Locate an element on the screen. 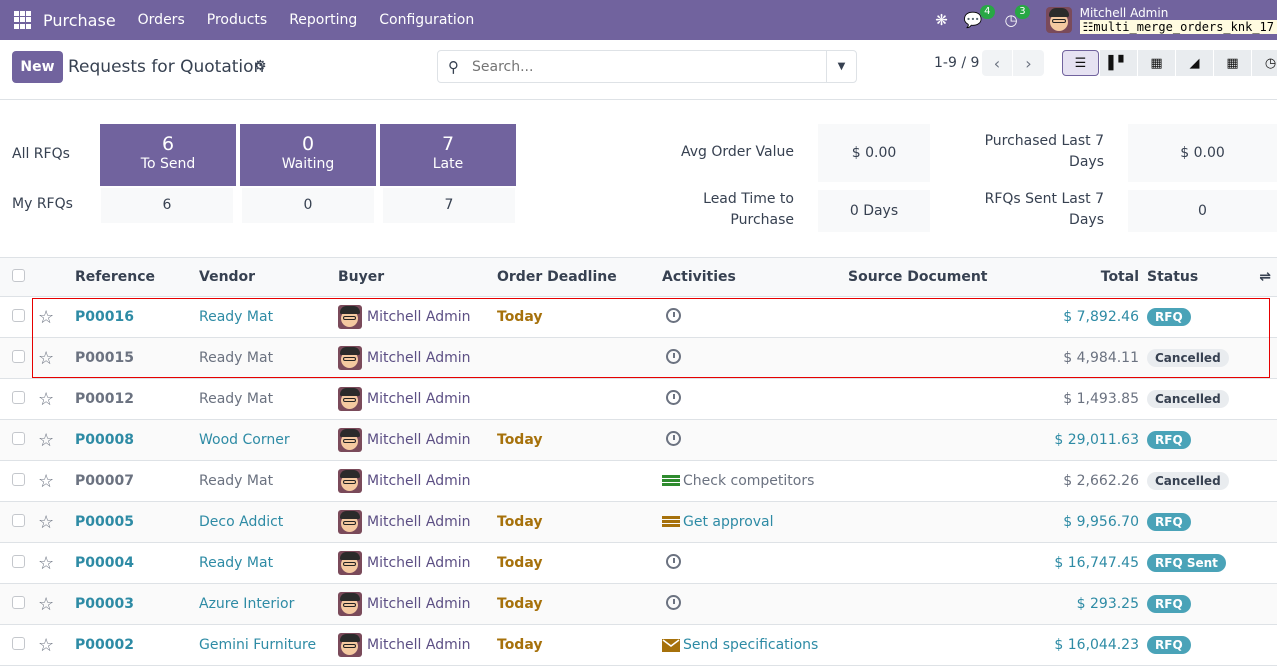 The image size is (1277, 666). list-icon: ☰ is located at coordinates (1080, 63).